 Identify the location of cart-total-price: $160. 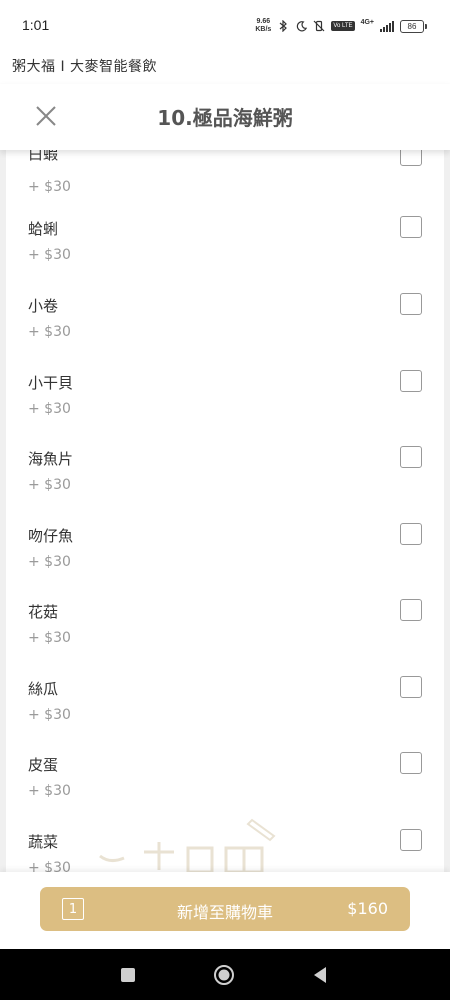
(367, 908).